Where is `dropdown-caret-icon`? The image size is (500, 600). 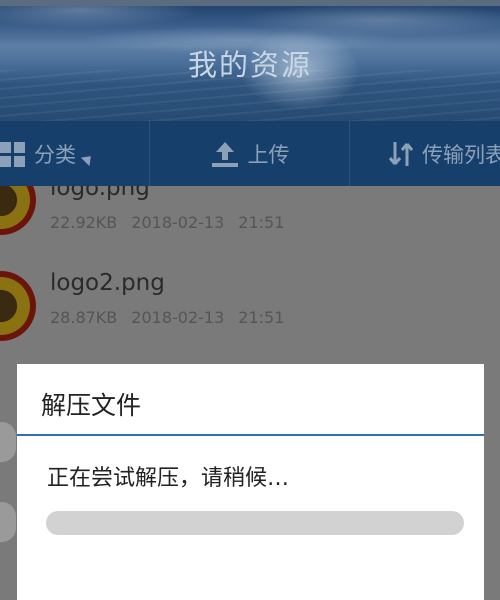
dropdown-caret-icon is located at coordinates (88, 158).